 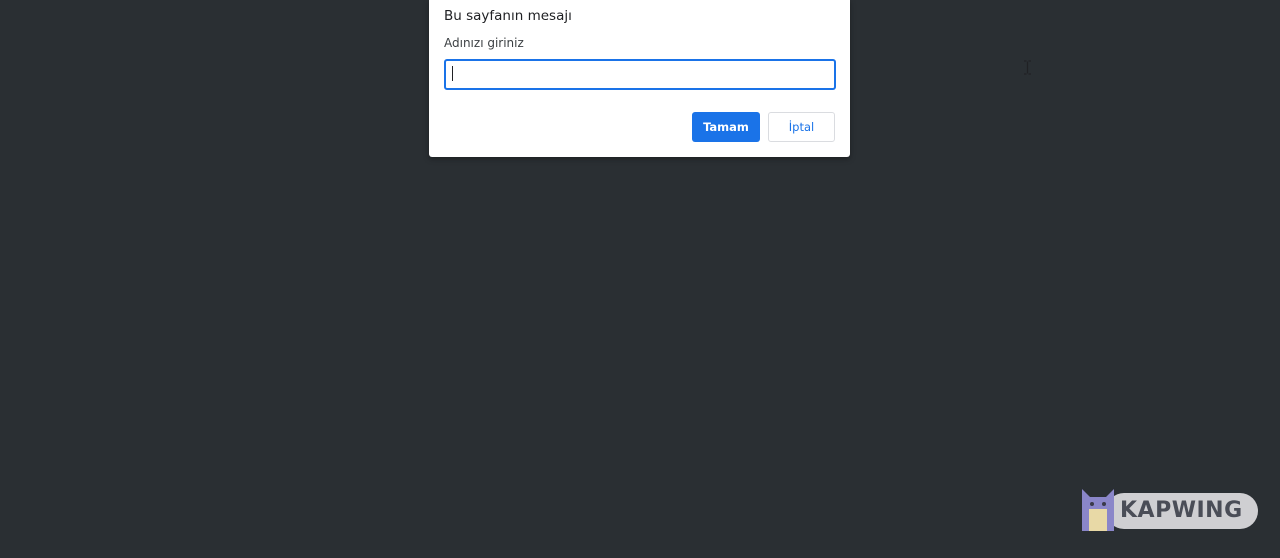 I want to click on kapwing-watermark: KAPWING, so click(x=1170, y=510).